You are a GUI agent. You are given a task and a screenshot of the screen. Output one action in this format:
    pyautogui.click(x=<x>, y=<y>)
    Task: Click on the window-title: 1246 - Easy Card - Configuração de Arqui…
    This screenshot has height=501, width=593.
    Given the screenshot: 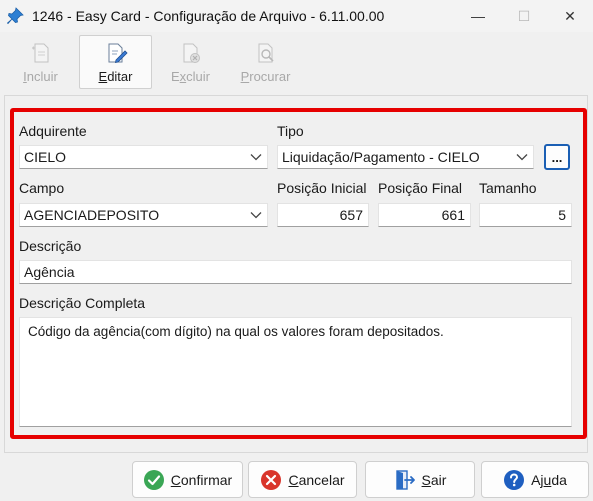 What is the action you would take?
    pyautogui.click(x=208, y=16)
    